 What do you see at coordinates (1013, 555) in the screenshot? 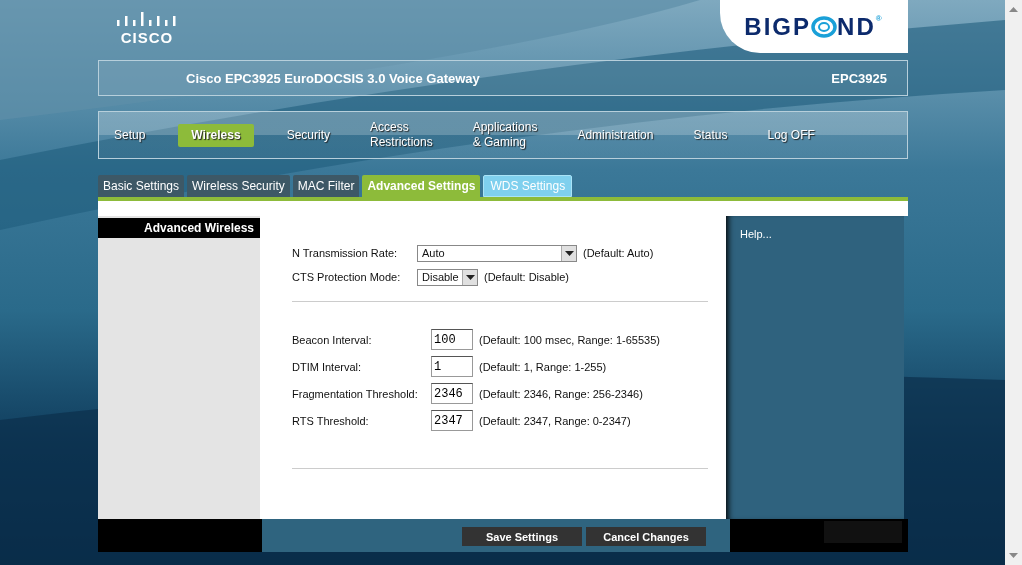
I see `scroll-down-icon` at bounding box center [1013, 555].